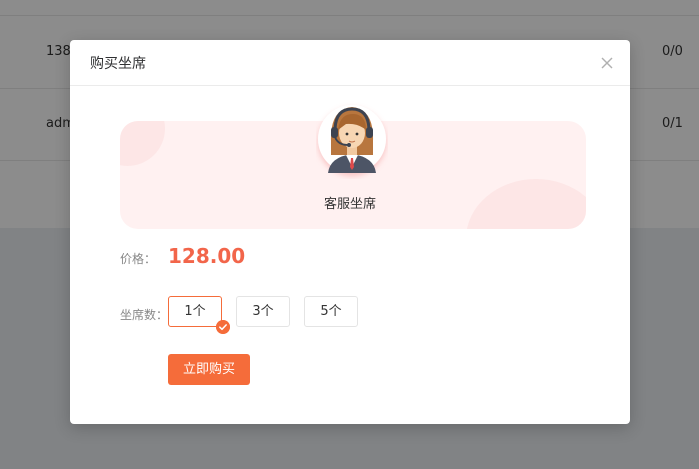 The width and height of the screenshot is (699, 469). I want to click on dialog-header: 购买坐席, so click(350, 63).